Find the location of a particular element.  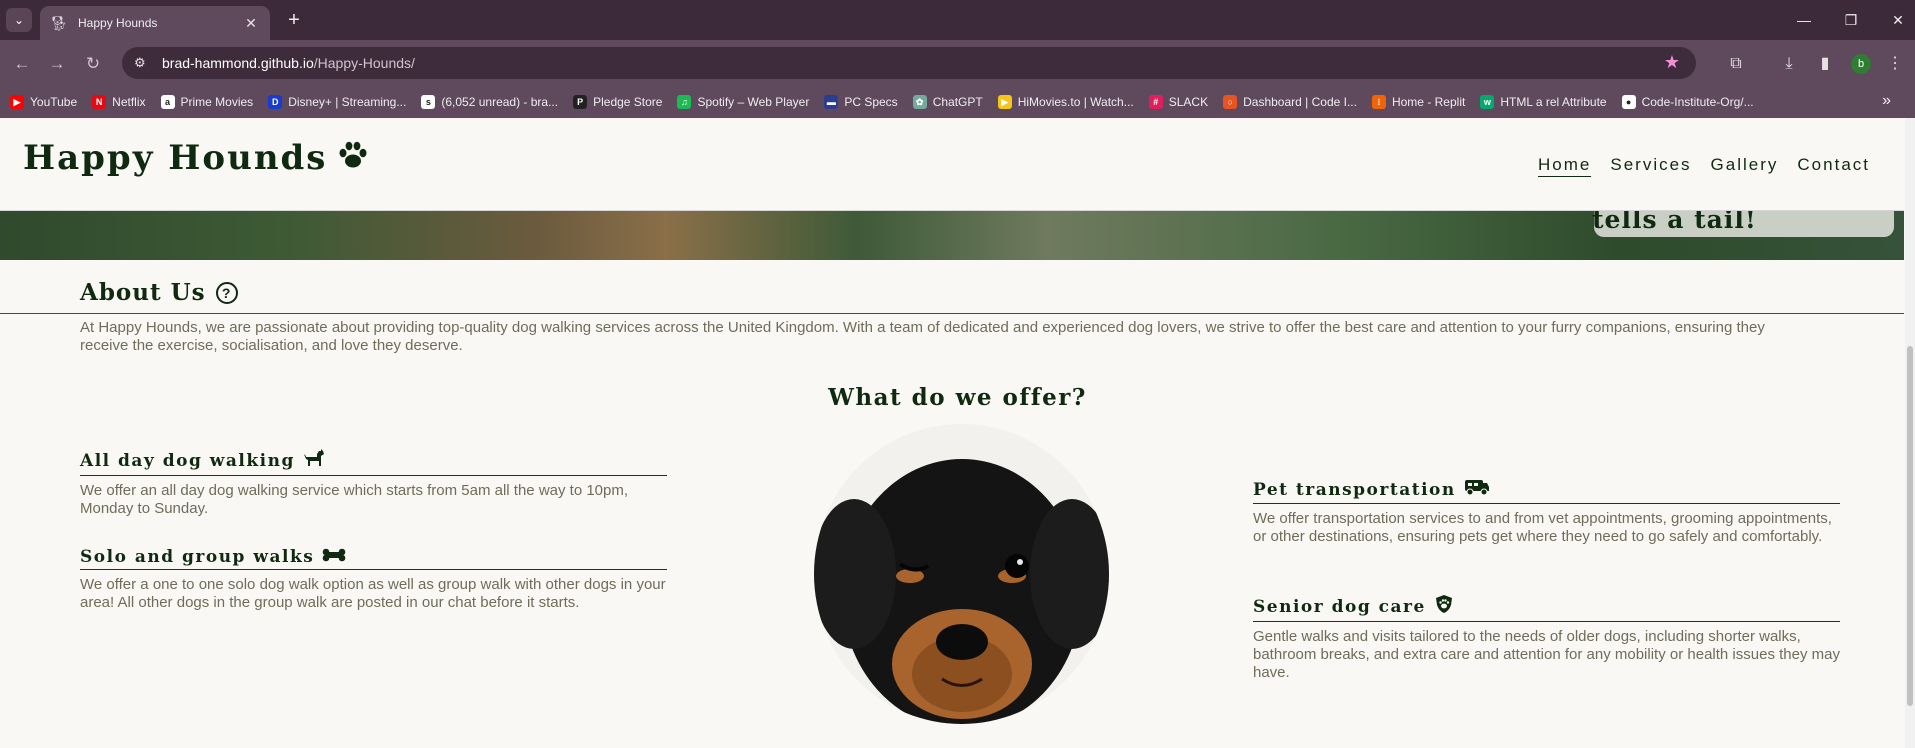

bookmark-item: a Prime Movies is located at coordinates (206, 102).